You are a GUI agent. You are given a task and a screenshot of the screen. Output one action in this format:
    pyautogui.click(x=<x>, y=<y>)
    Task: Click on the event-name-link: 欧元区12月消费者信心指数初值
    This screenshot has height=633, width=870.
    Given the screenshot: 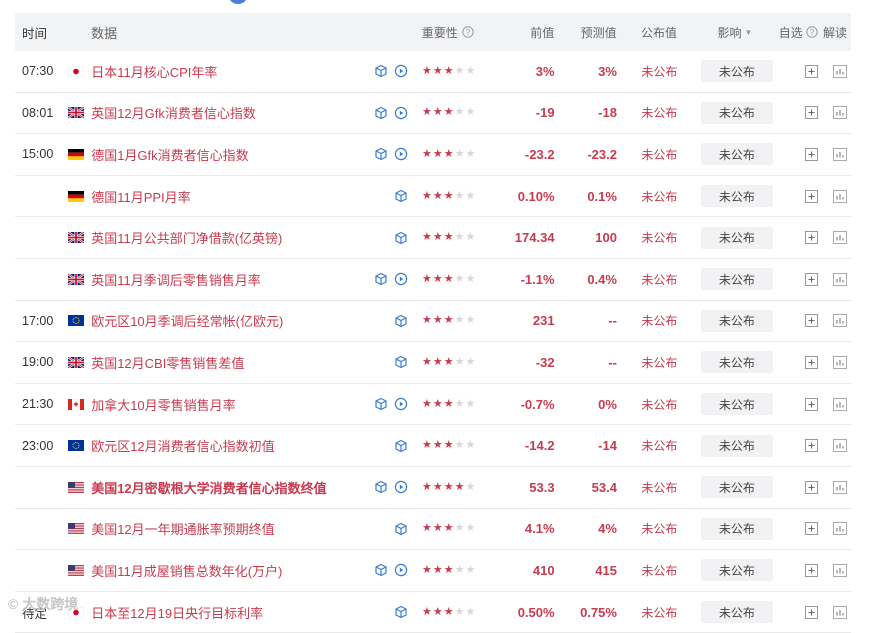 What is the action you would take?
    pyautogui.click(x=225, y=445)
    